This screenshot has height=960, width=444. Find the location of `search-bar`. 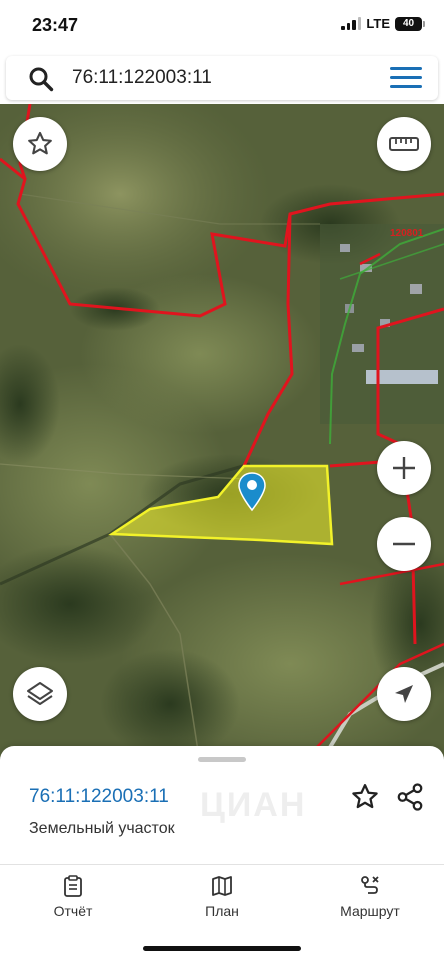

search-bar is located at coordinates (222, 78).